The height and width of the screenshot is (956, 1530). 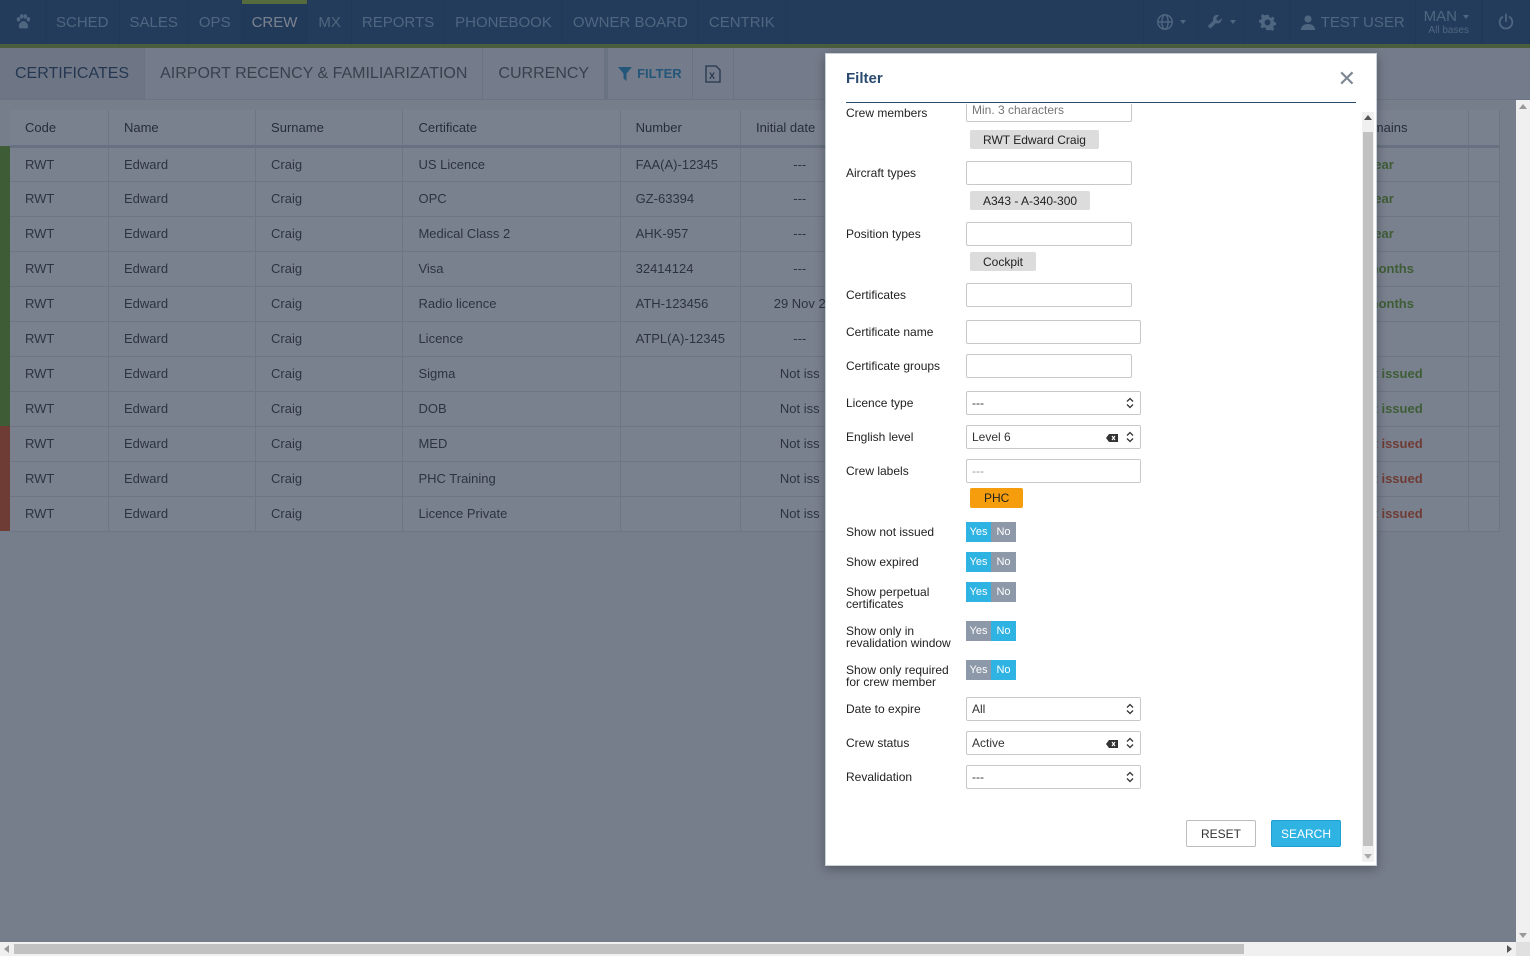 What do you see at coordinates (1523, 521) in the screenshot?
I see `page-vertical-scrollbar` at bounding box center [1523, 521].